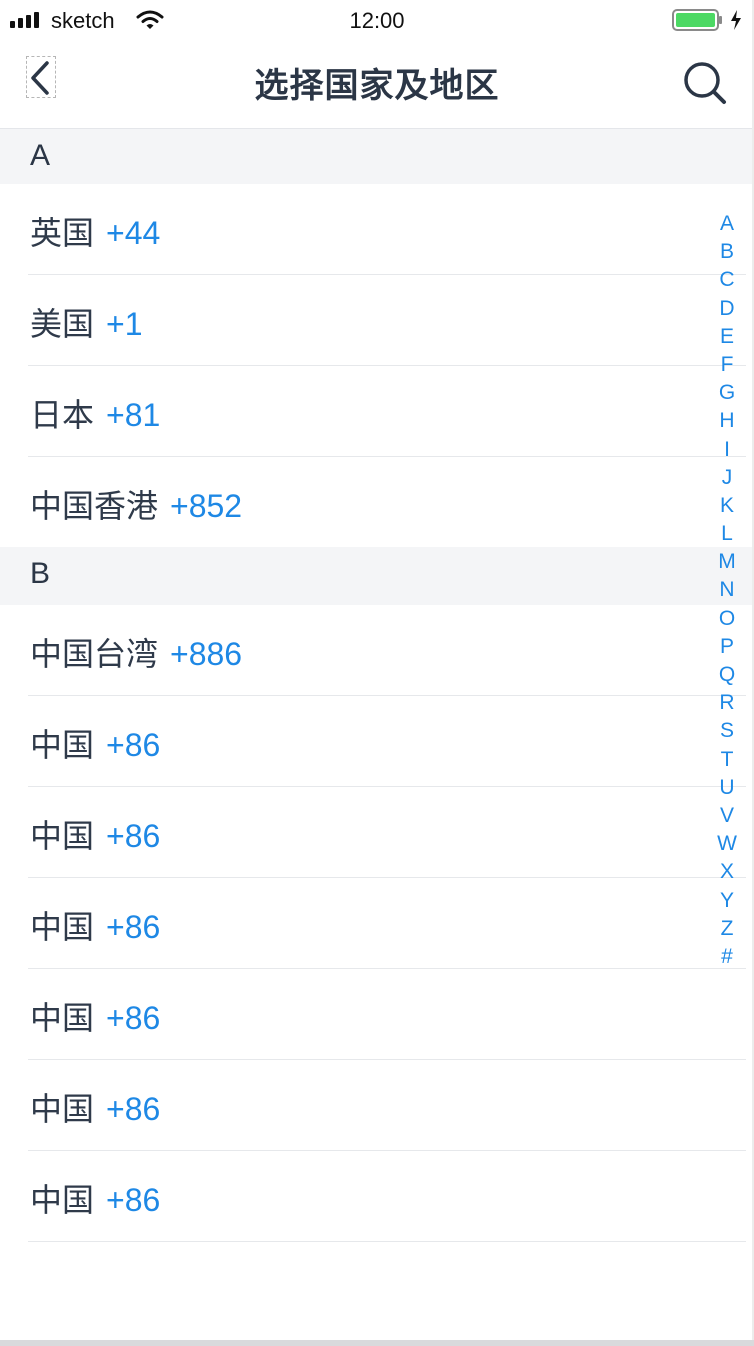 This screenshot has height=1346, width=754. I want to click on index-letter-j: J, so click(727, 478).